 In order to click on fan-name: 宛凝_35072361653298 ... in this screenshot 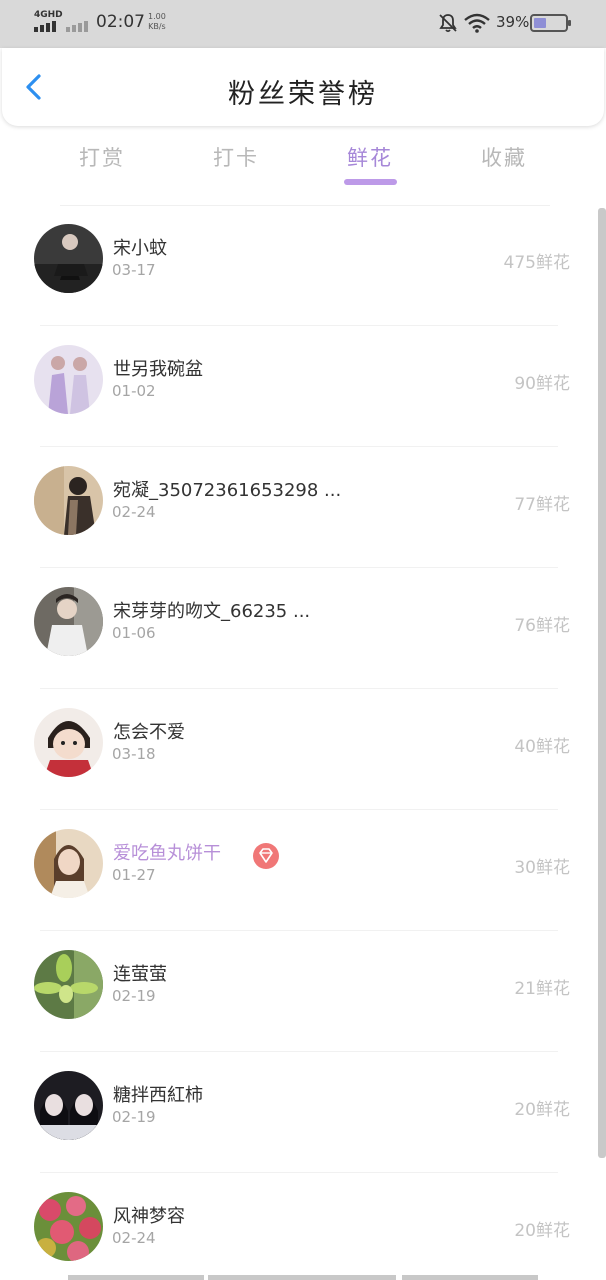, I will do `click(227, 490)`.